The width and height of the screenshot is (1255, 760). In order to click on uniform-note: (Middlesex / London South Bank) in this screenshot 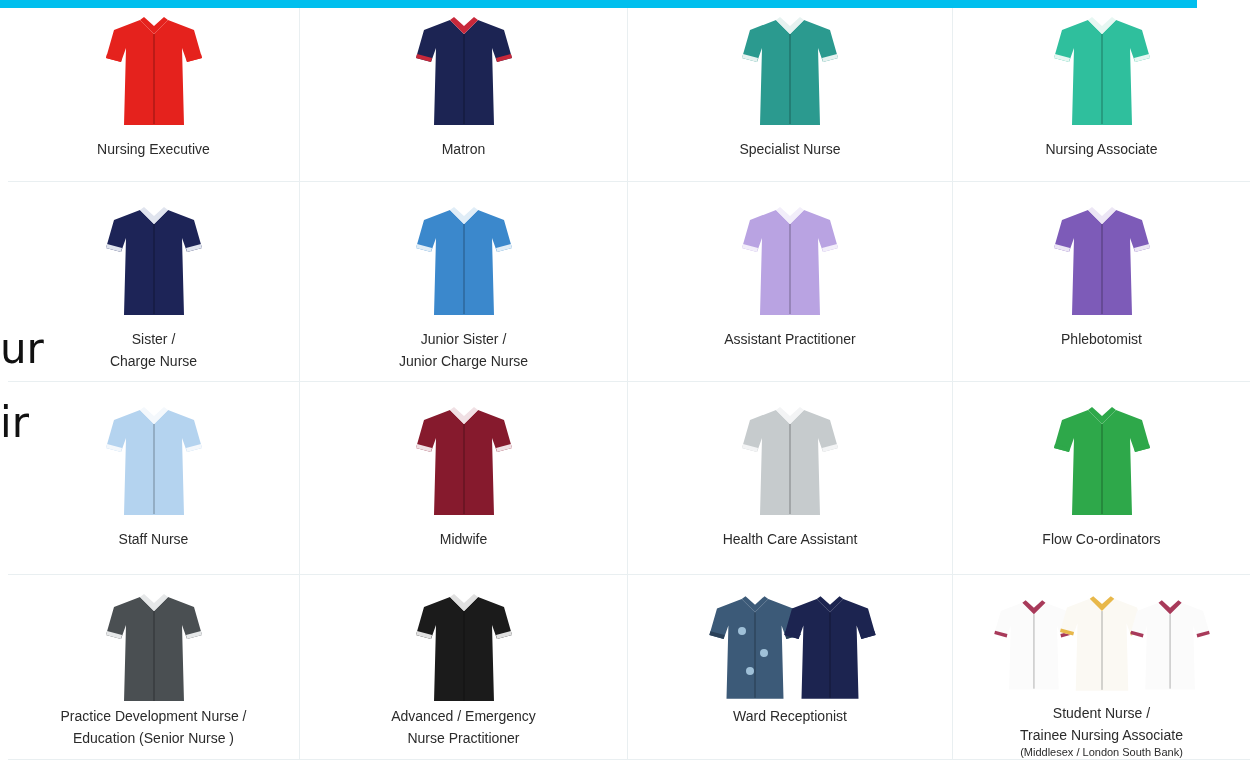, I will do `click(1101, 752)`.